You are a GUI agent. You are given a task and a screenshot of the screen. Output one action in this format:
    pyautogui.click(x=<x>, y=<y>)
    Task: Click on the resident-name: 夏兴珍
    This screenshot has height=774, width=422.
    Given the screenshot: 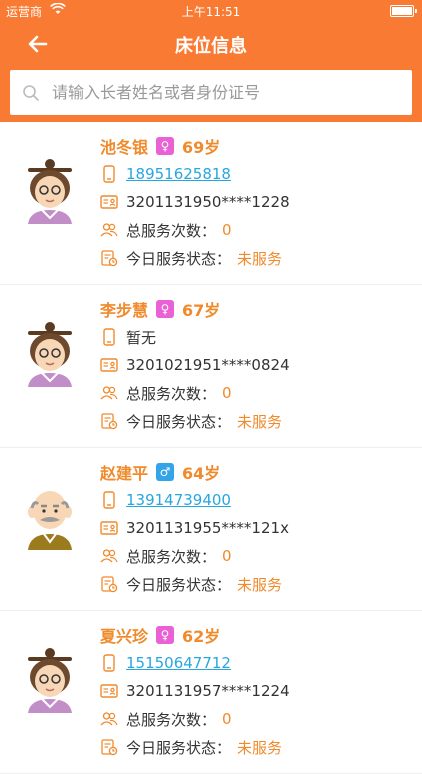 What is the action you would take?
    pyautogui.click(x=124, y=636)
    